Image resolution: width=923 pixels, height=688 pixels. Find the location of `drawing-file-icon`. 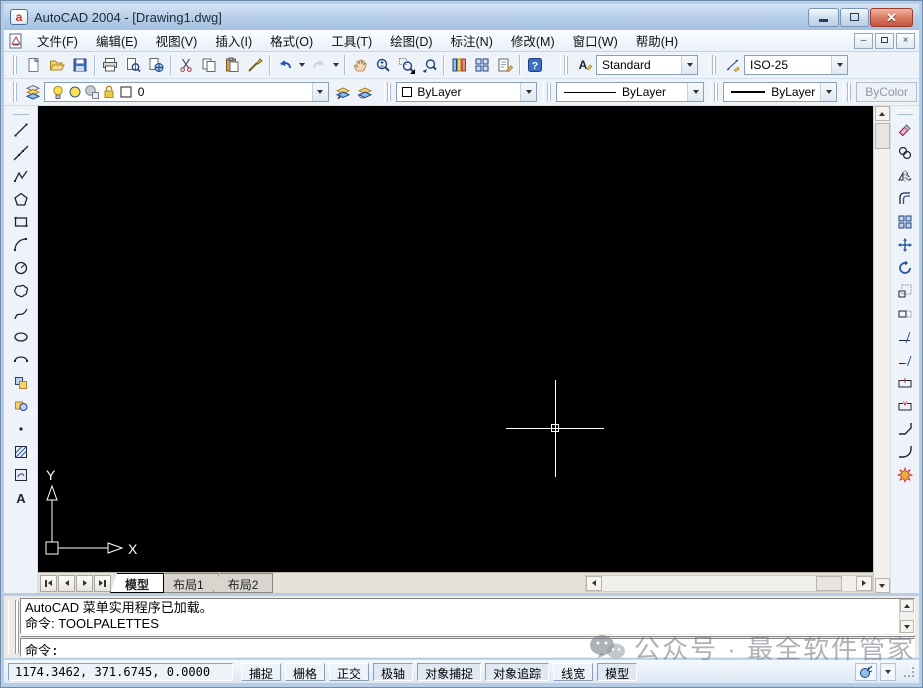

drawing-file-icon is located at coordinates (16, 41).